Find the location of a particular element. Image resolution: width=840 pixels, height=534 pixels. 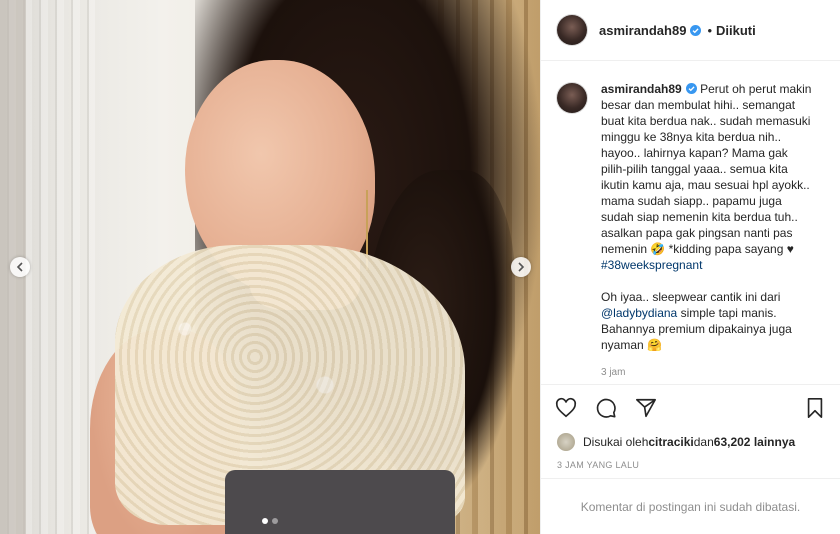

heart-icon is located at coordinates (566, 407).